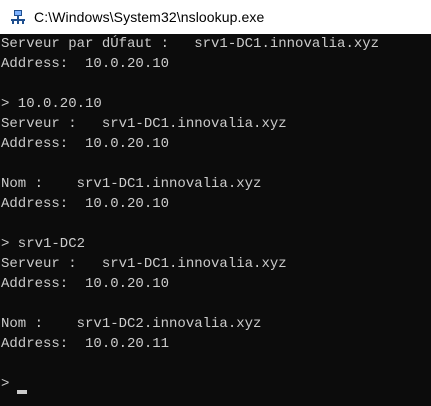 The image size is (431, 406). I want to click on network-computer-icon, so click(18, 17).